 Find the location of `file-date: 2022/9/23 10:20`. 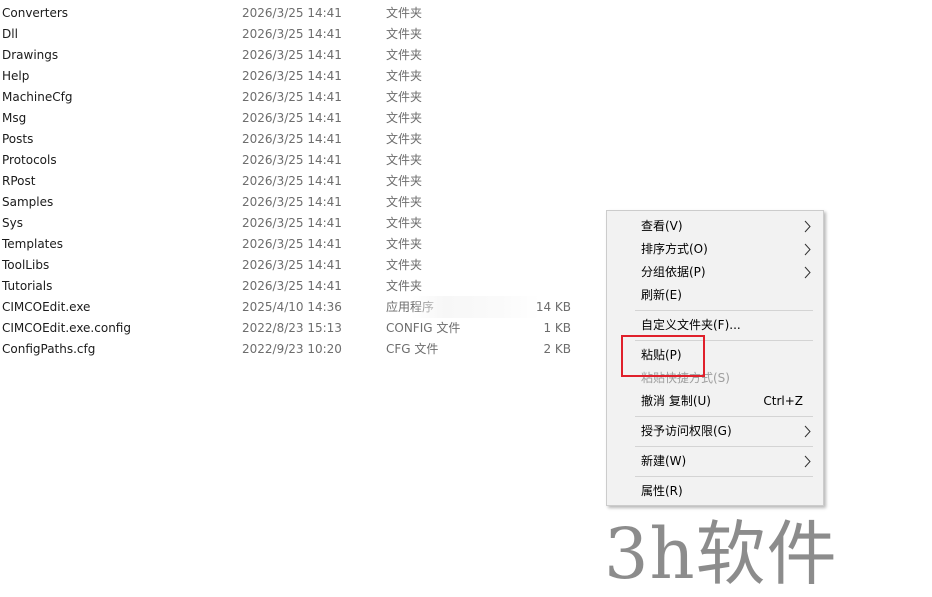

file-date: 2022/9/23 10:20 is located at coordinates (292, 349).